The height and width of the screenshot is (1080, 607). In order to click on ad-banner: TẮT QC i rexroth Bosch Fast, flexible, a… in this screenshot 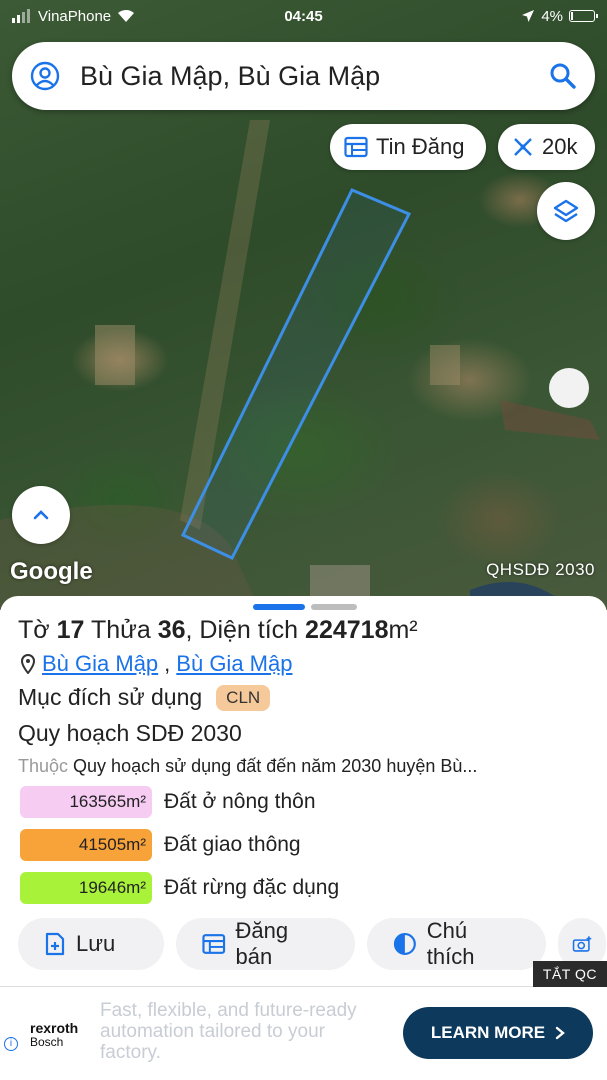, I will do `click(303, 1020)`.